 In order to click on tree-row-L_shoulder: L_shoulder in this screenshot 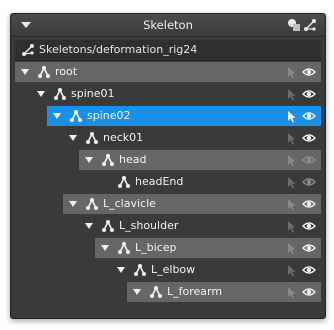, I will do `click(200, 226)`.